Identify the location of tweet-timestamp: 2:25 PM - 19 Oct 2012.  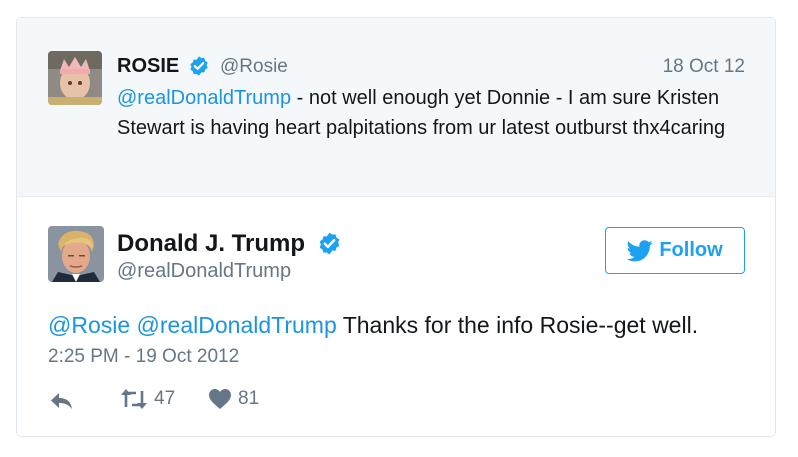
(143, 357).